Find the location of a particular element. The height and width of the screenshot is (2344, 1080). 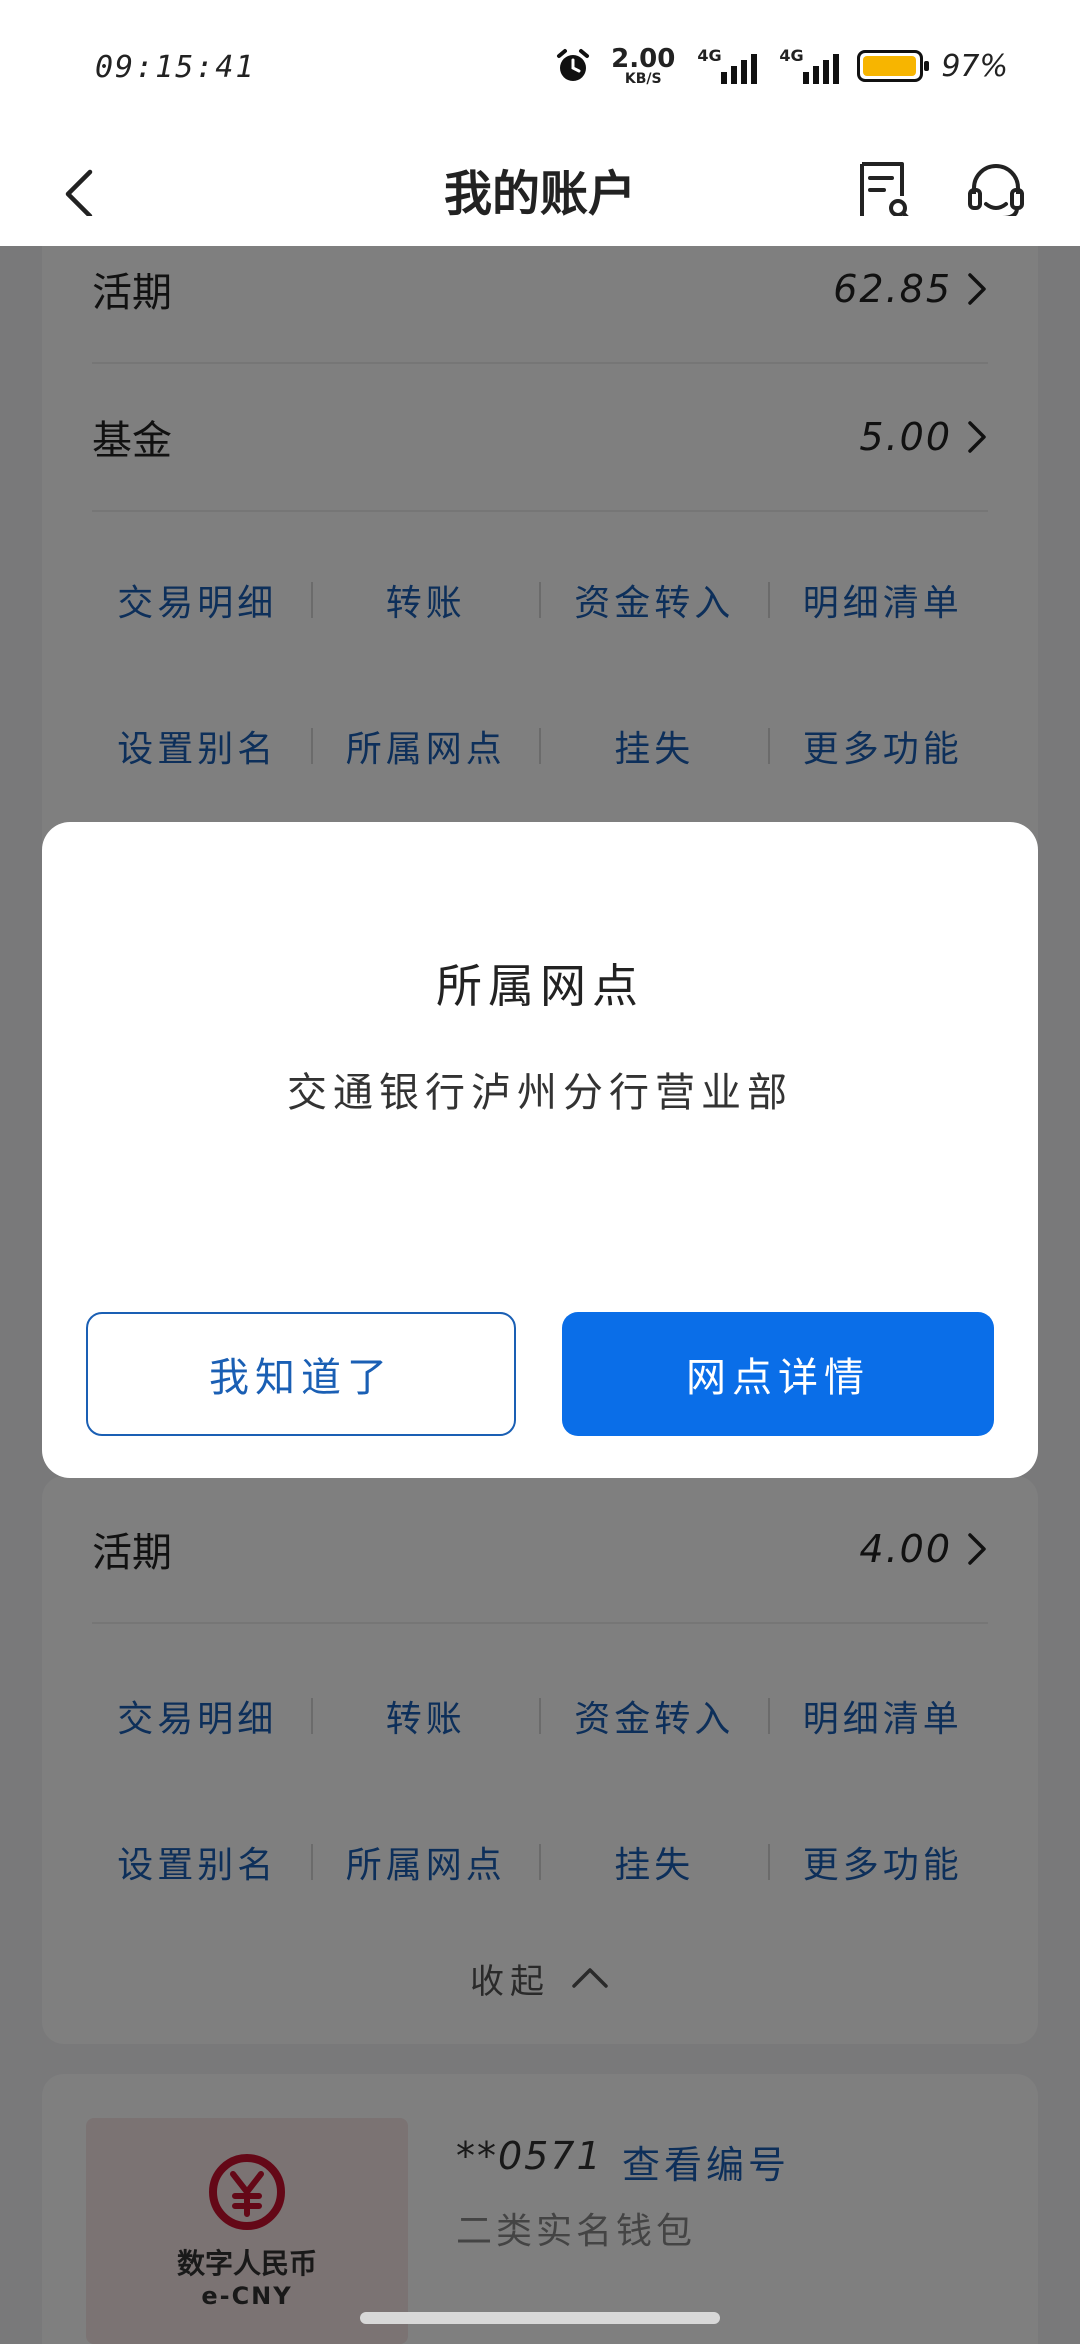

network-speed-value: 2.00 is located at coordinates (643, 59).